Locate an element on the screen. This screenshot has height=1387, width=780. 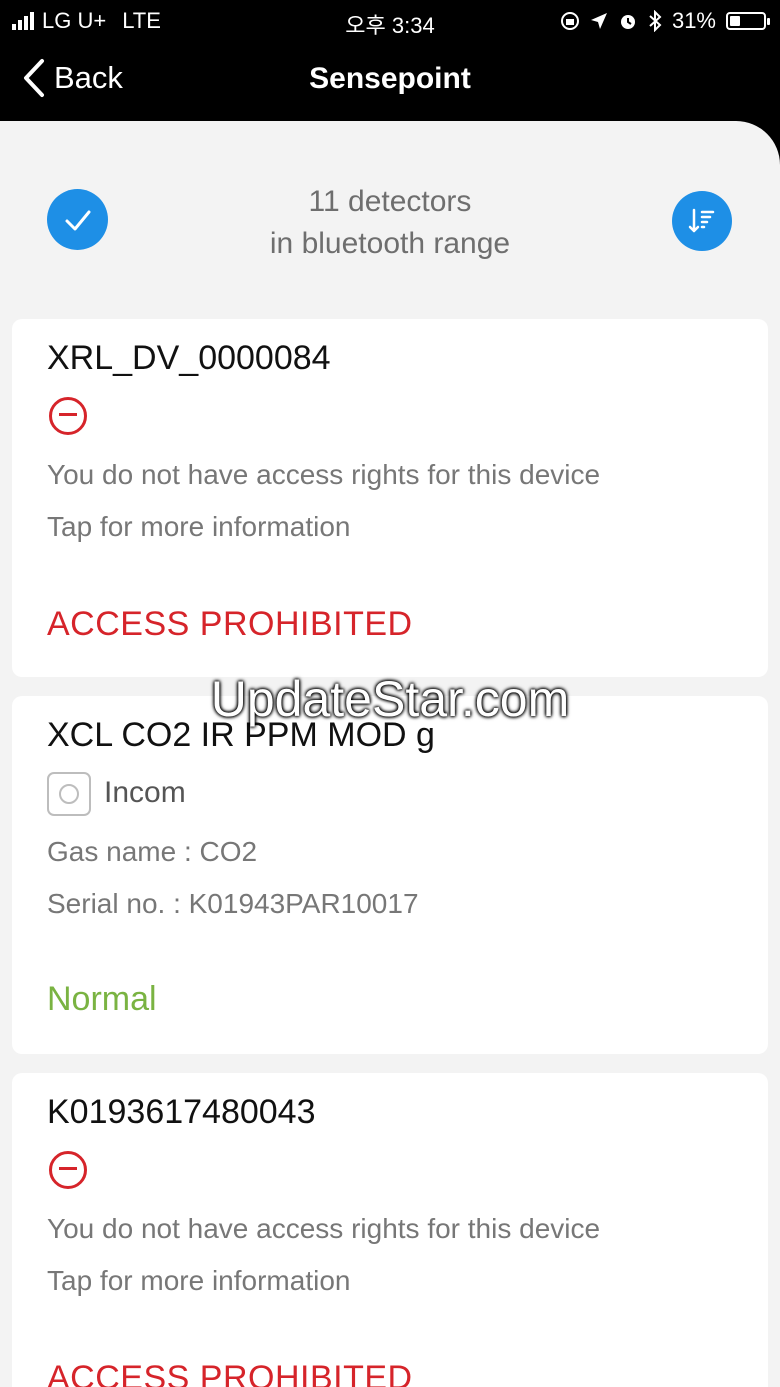
status-bar: LG U+ LTE 오후 3:34 31% is located at coordinates (390, 21).